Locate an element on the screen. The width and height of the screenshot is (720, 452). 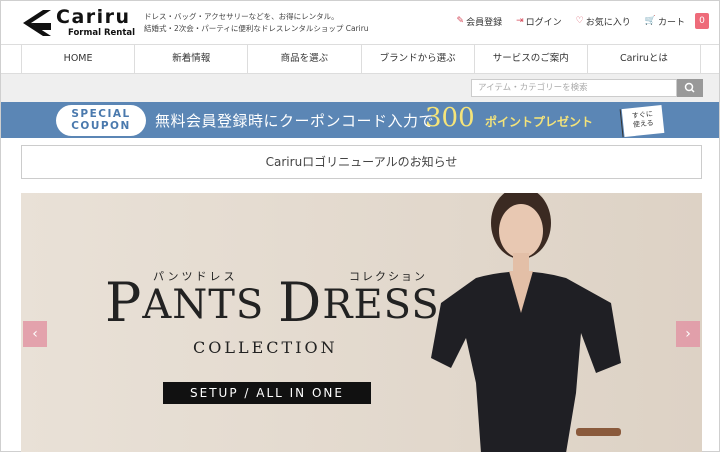
hero-title-ants: ANTS is located at coordinates (210, 305).